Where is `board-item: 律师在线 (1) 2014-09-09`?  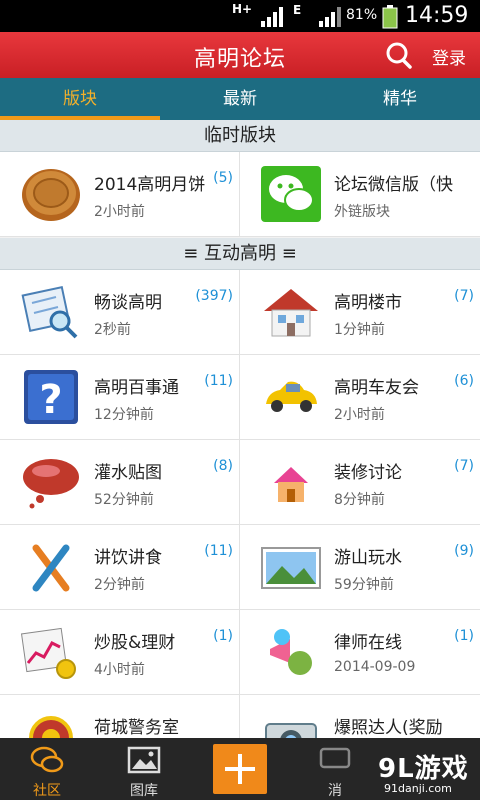 board-item: 律师在线 (1) 2014-09-09 is located at coordinates (360, 652).